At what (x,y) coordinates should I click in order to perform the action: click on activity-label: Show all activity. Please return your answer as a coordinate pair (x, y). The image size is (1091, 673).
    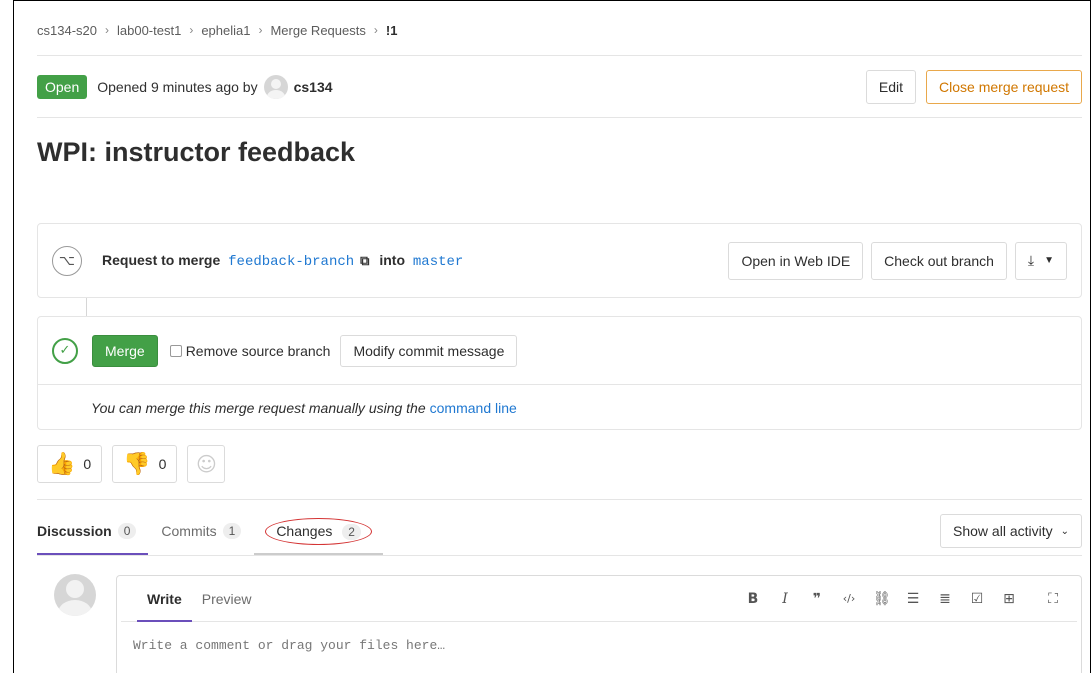
    Looking at the image, I should click on (1003, 531).